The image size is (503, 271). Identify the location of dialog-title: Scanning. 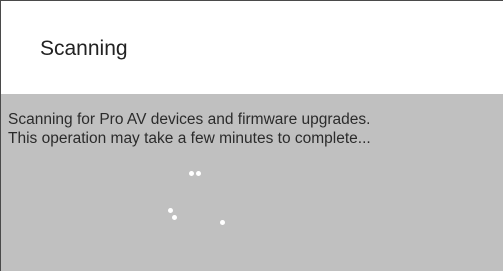
(84, 48).